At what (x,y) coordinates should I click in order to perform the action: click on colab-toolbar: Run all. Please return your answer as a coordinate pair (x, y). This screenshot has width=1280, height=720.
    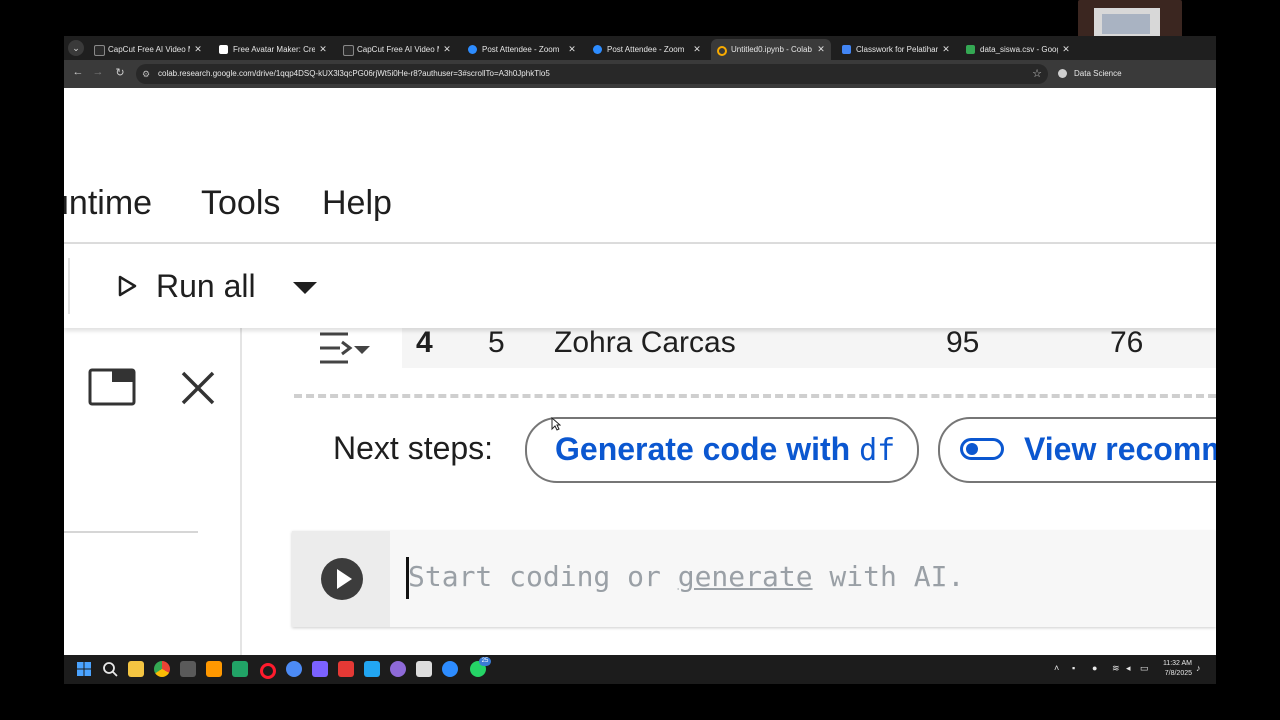
    Looking at the image, I should click on (640, 286).